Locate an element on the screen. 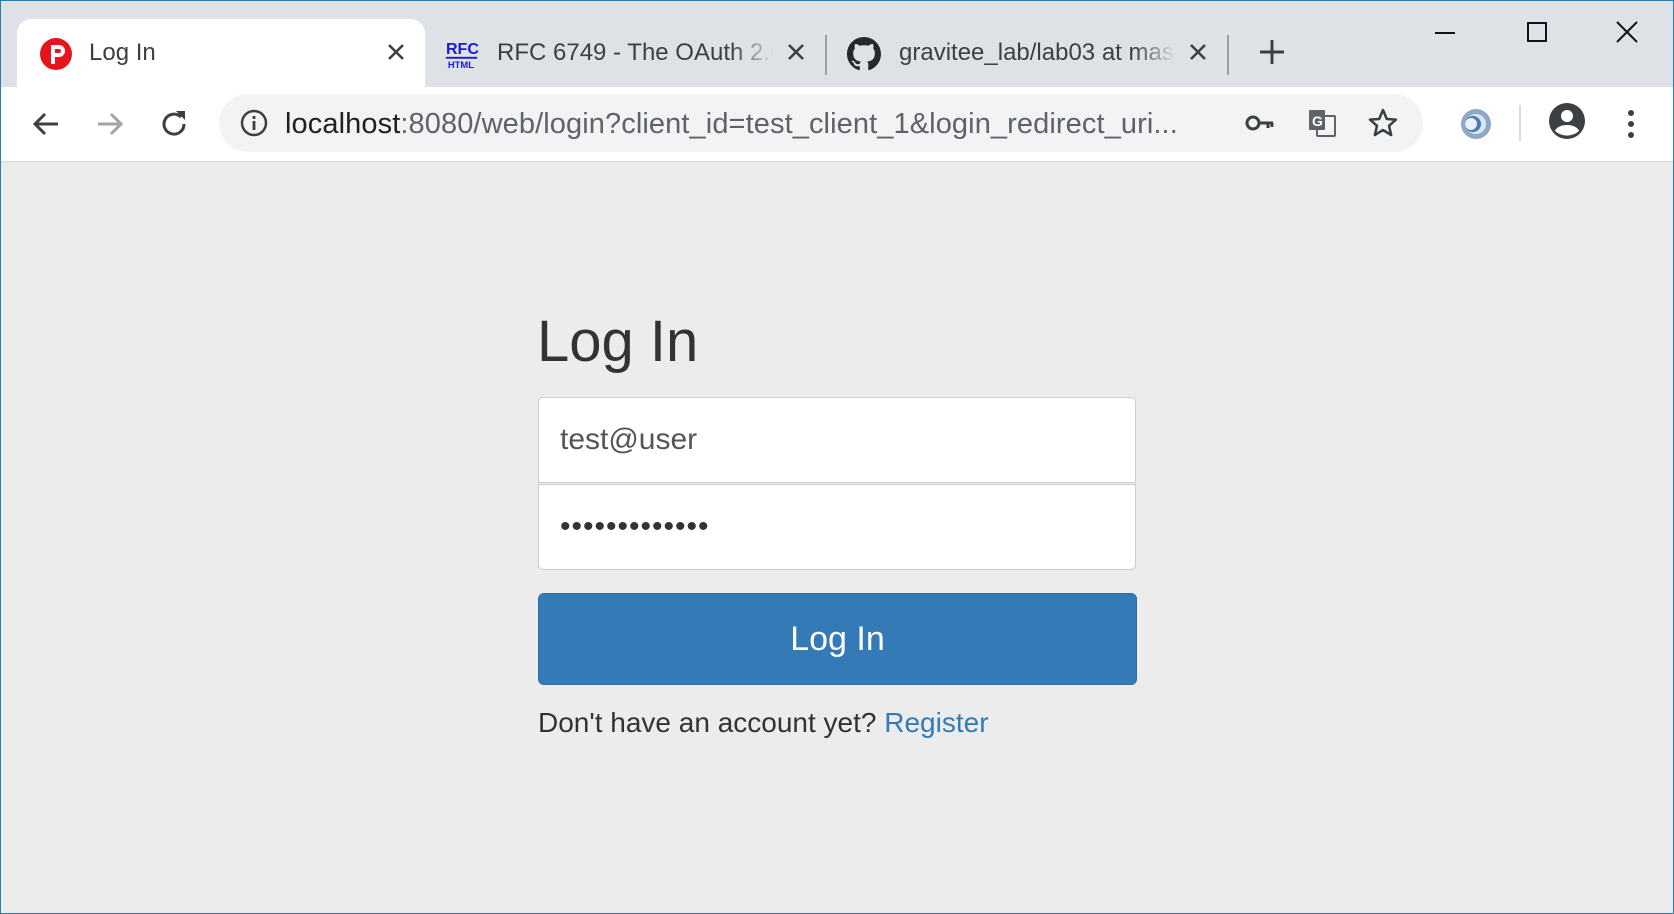  translate-icon: G is located at coordinates (1322, 123).